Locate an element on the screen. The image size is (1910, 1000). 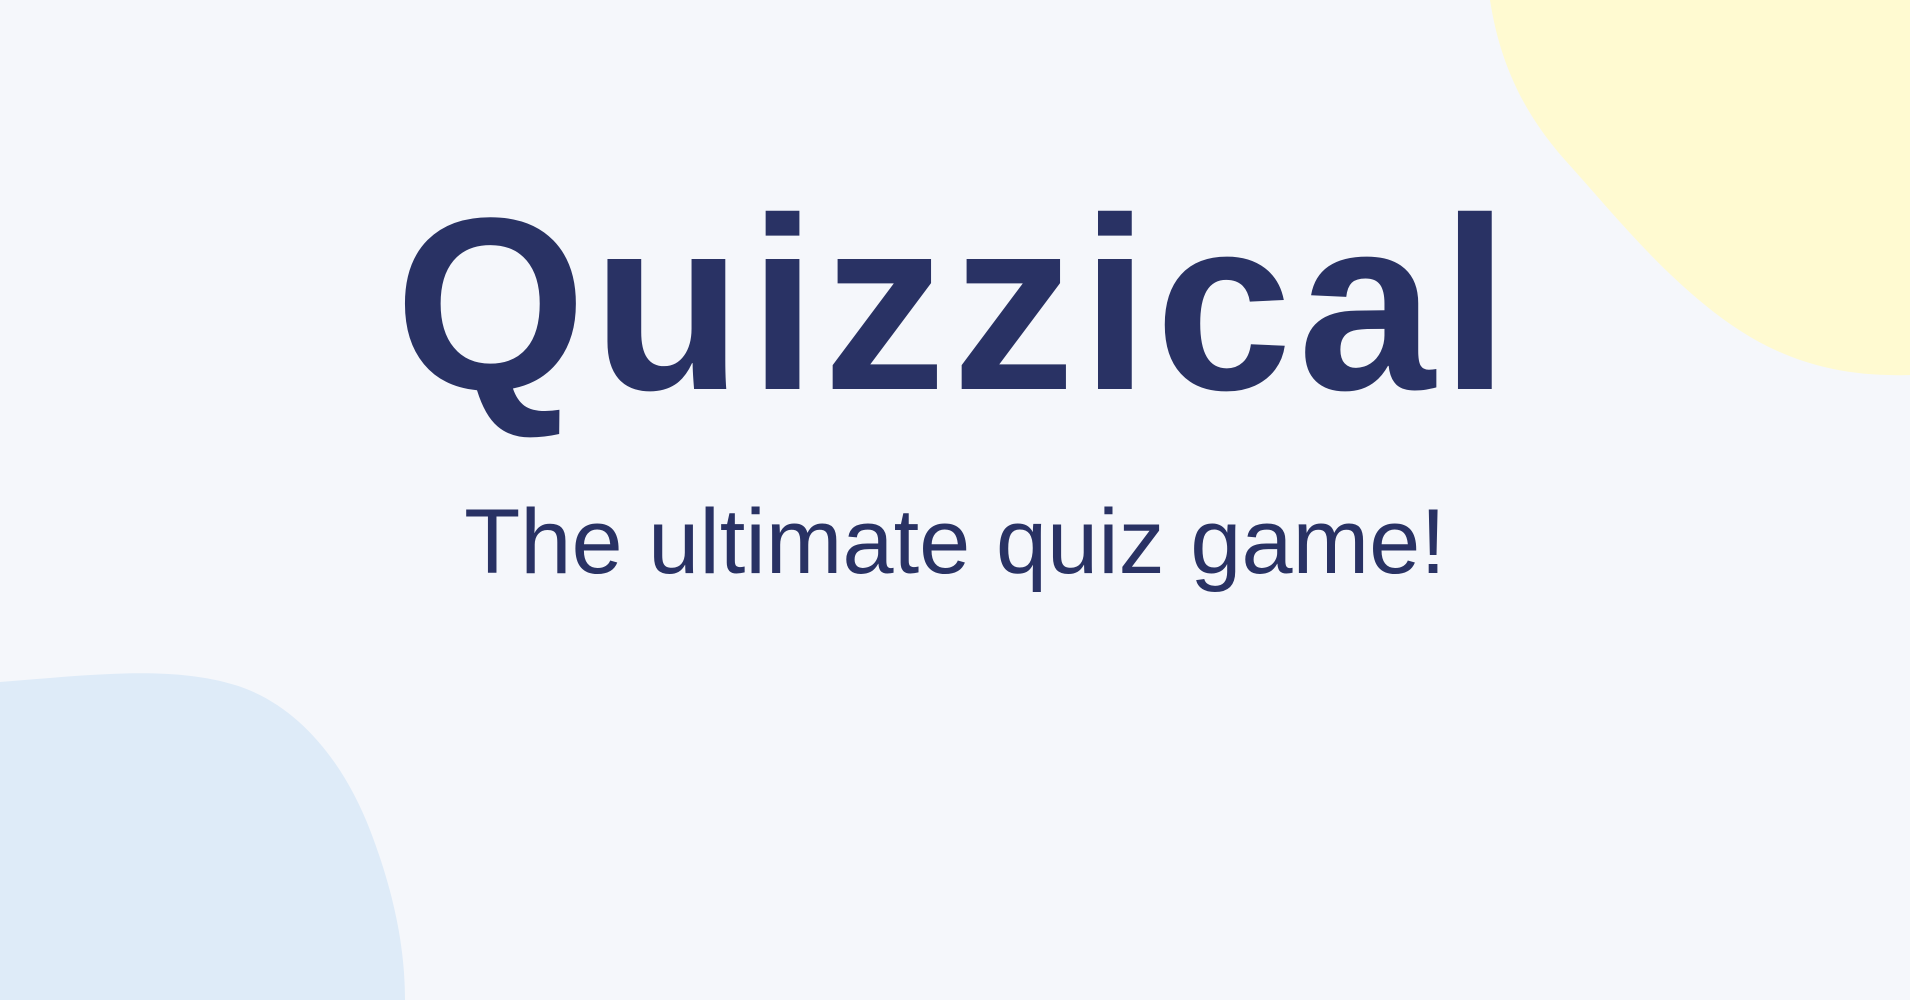
app-subtitle-container: The ultimate quiz game! is located at coordinates (955, 542).